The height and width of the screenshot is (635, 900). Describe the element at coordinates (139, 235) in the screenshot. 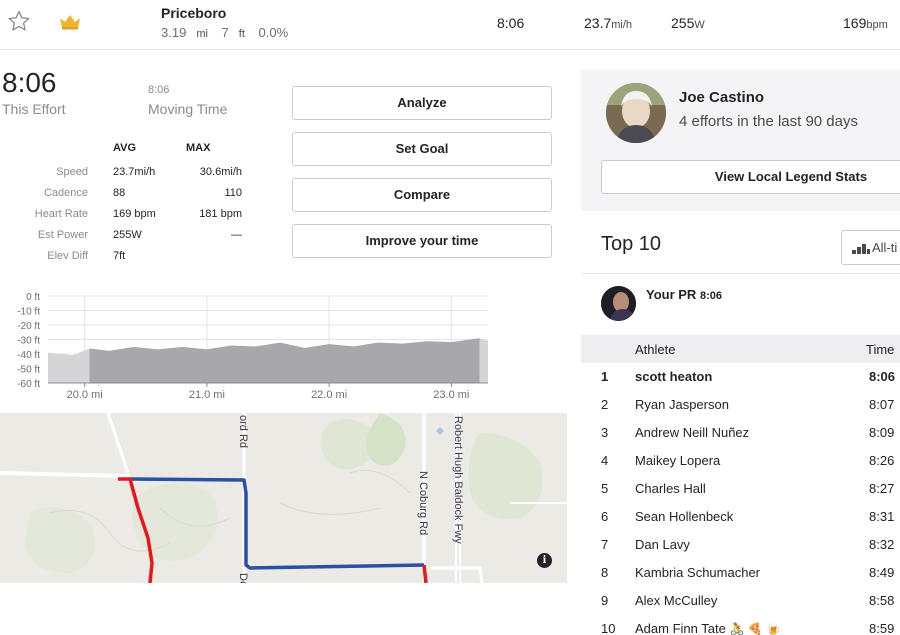

I see `stat-row-est-power: Est Power 255W —` at that location.